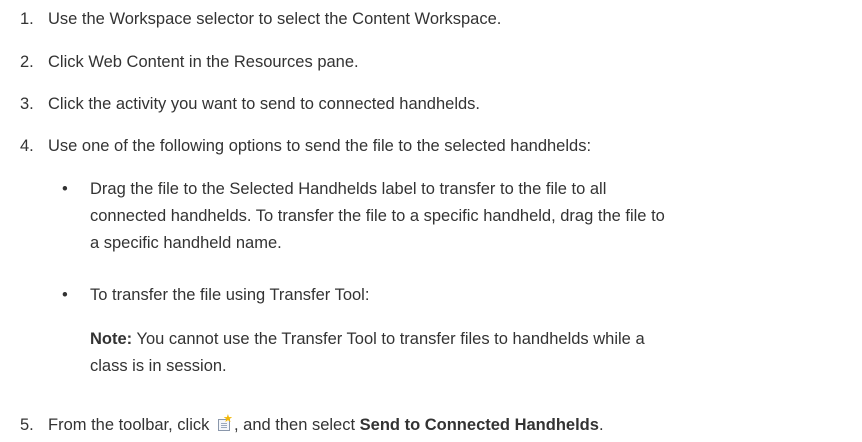  I want to click on bullet-line: a specific handheld name., so click(186, 243).